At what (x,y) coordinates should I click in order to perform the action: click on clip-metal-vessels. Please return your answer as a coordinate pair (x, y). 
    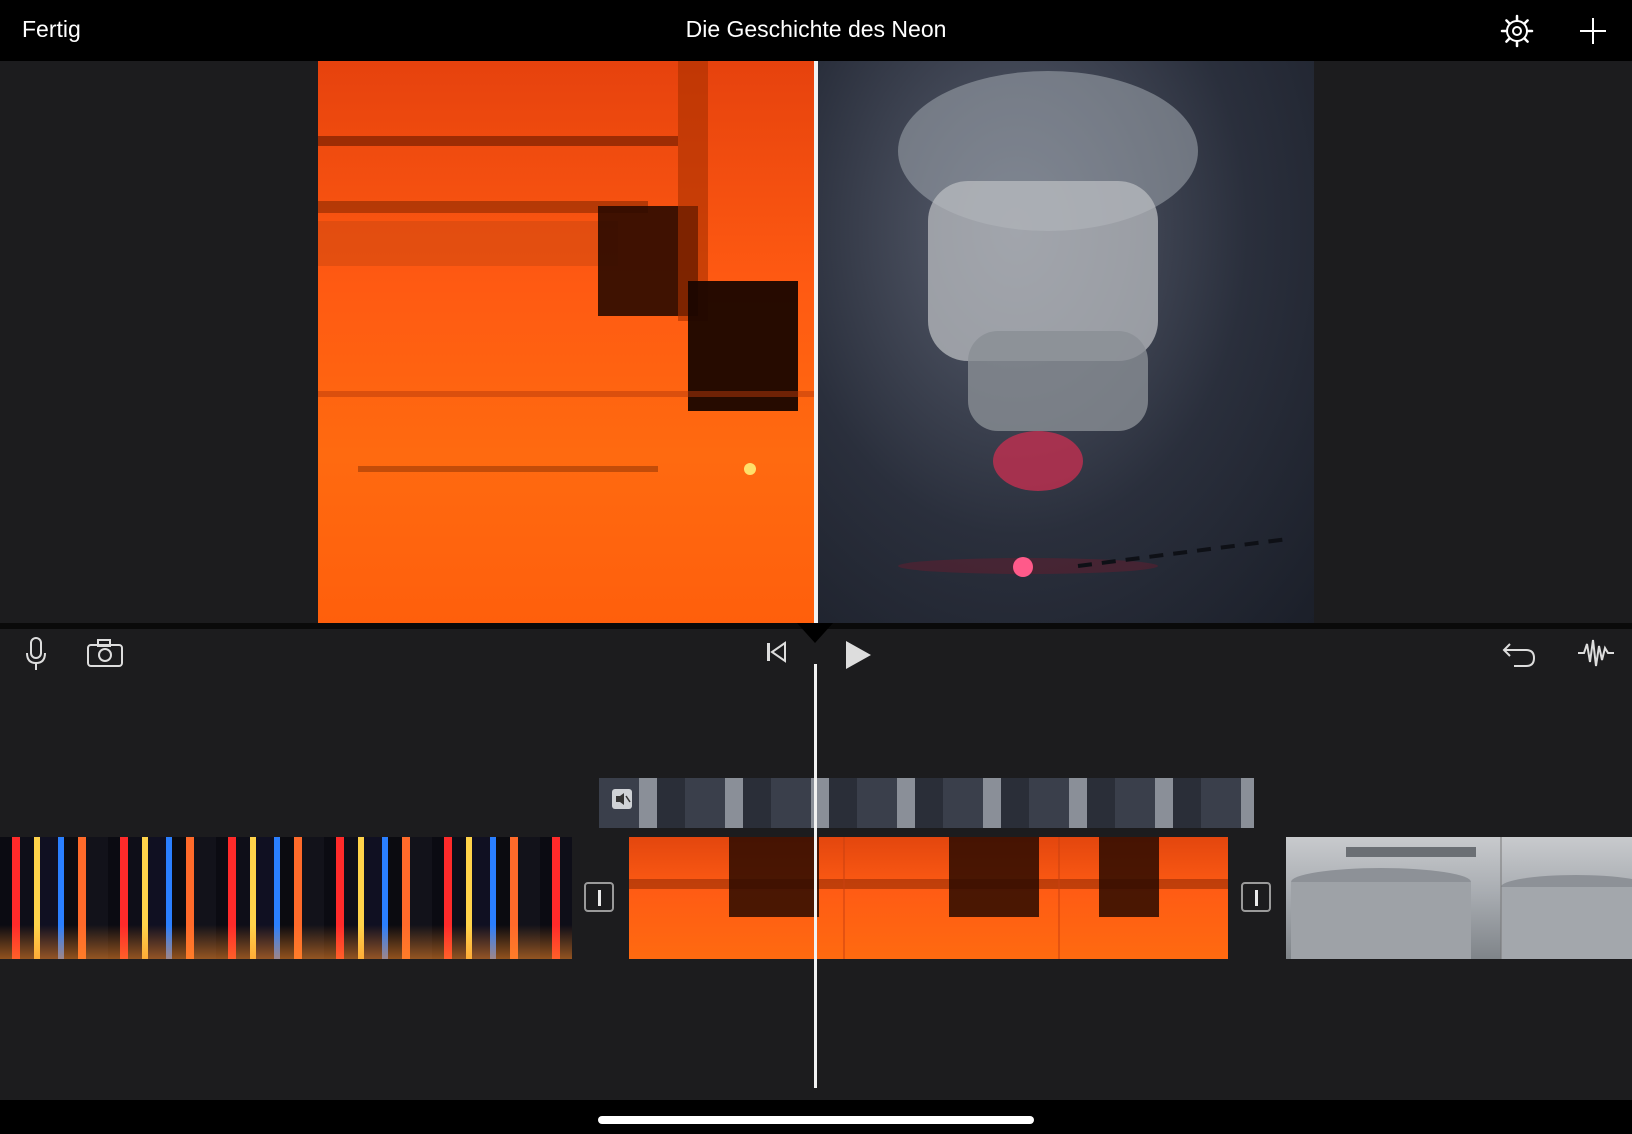
    Looking at the image, I should click on (1459, 898).